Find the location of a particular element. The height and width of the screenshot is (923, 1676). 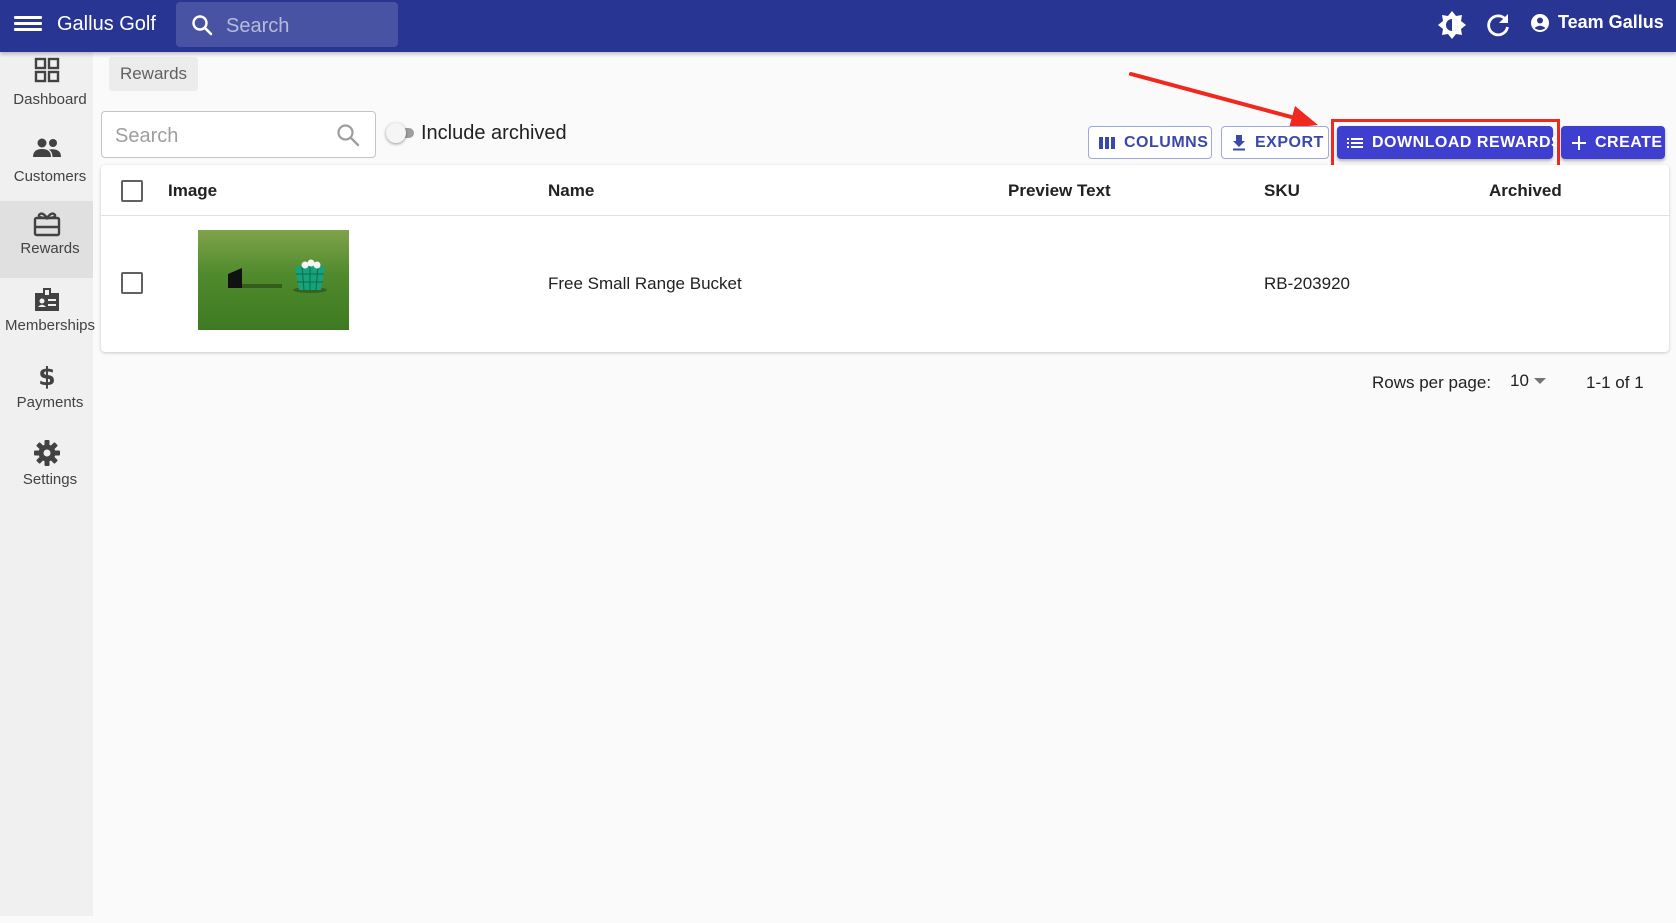

rows-per-page-select: 10 is located at coordinates (1528, 381).